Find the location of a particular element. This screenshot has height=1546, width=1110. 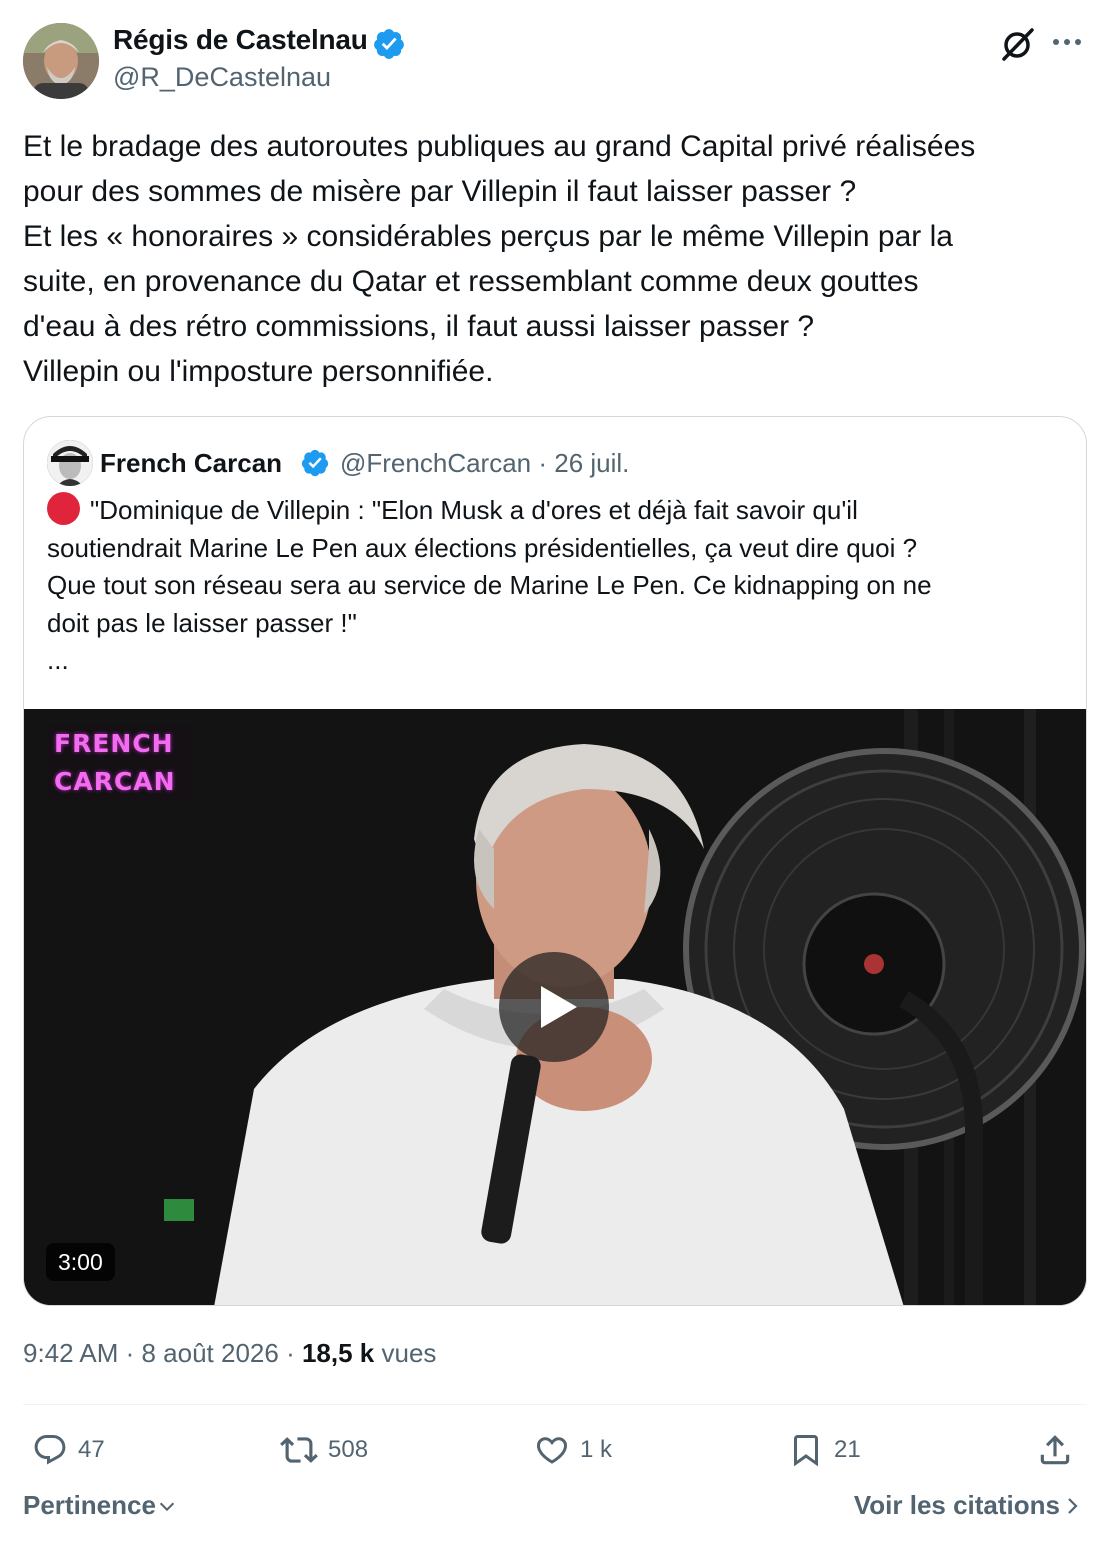

video-duration: 3:00 is located at coordinates (80, 1262).